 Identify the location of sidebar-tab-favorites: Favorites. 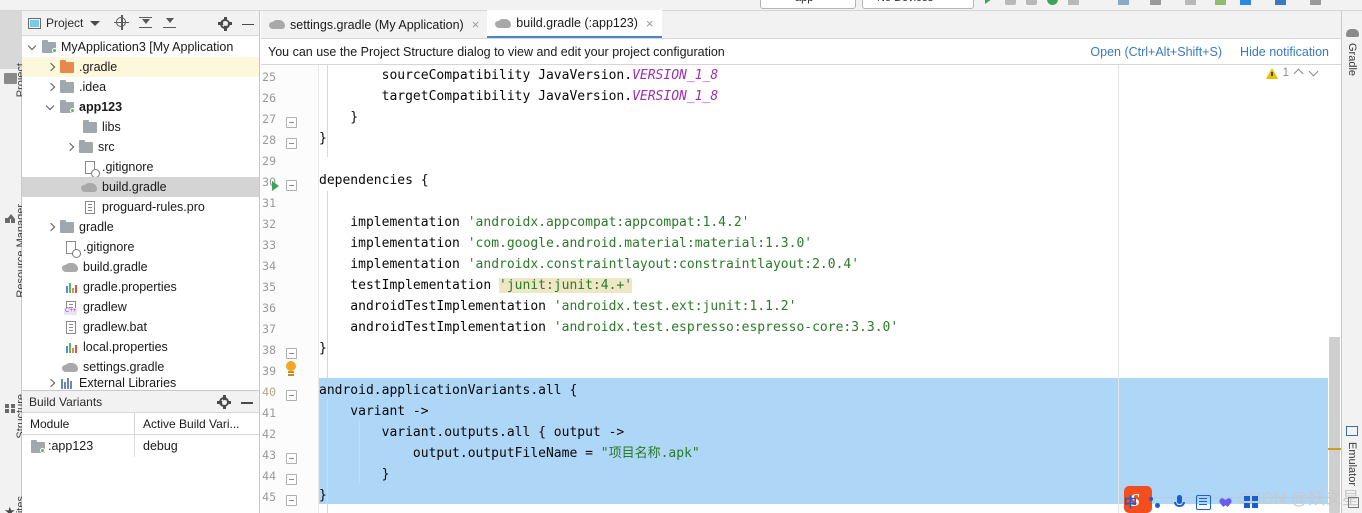
(13, 474).